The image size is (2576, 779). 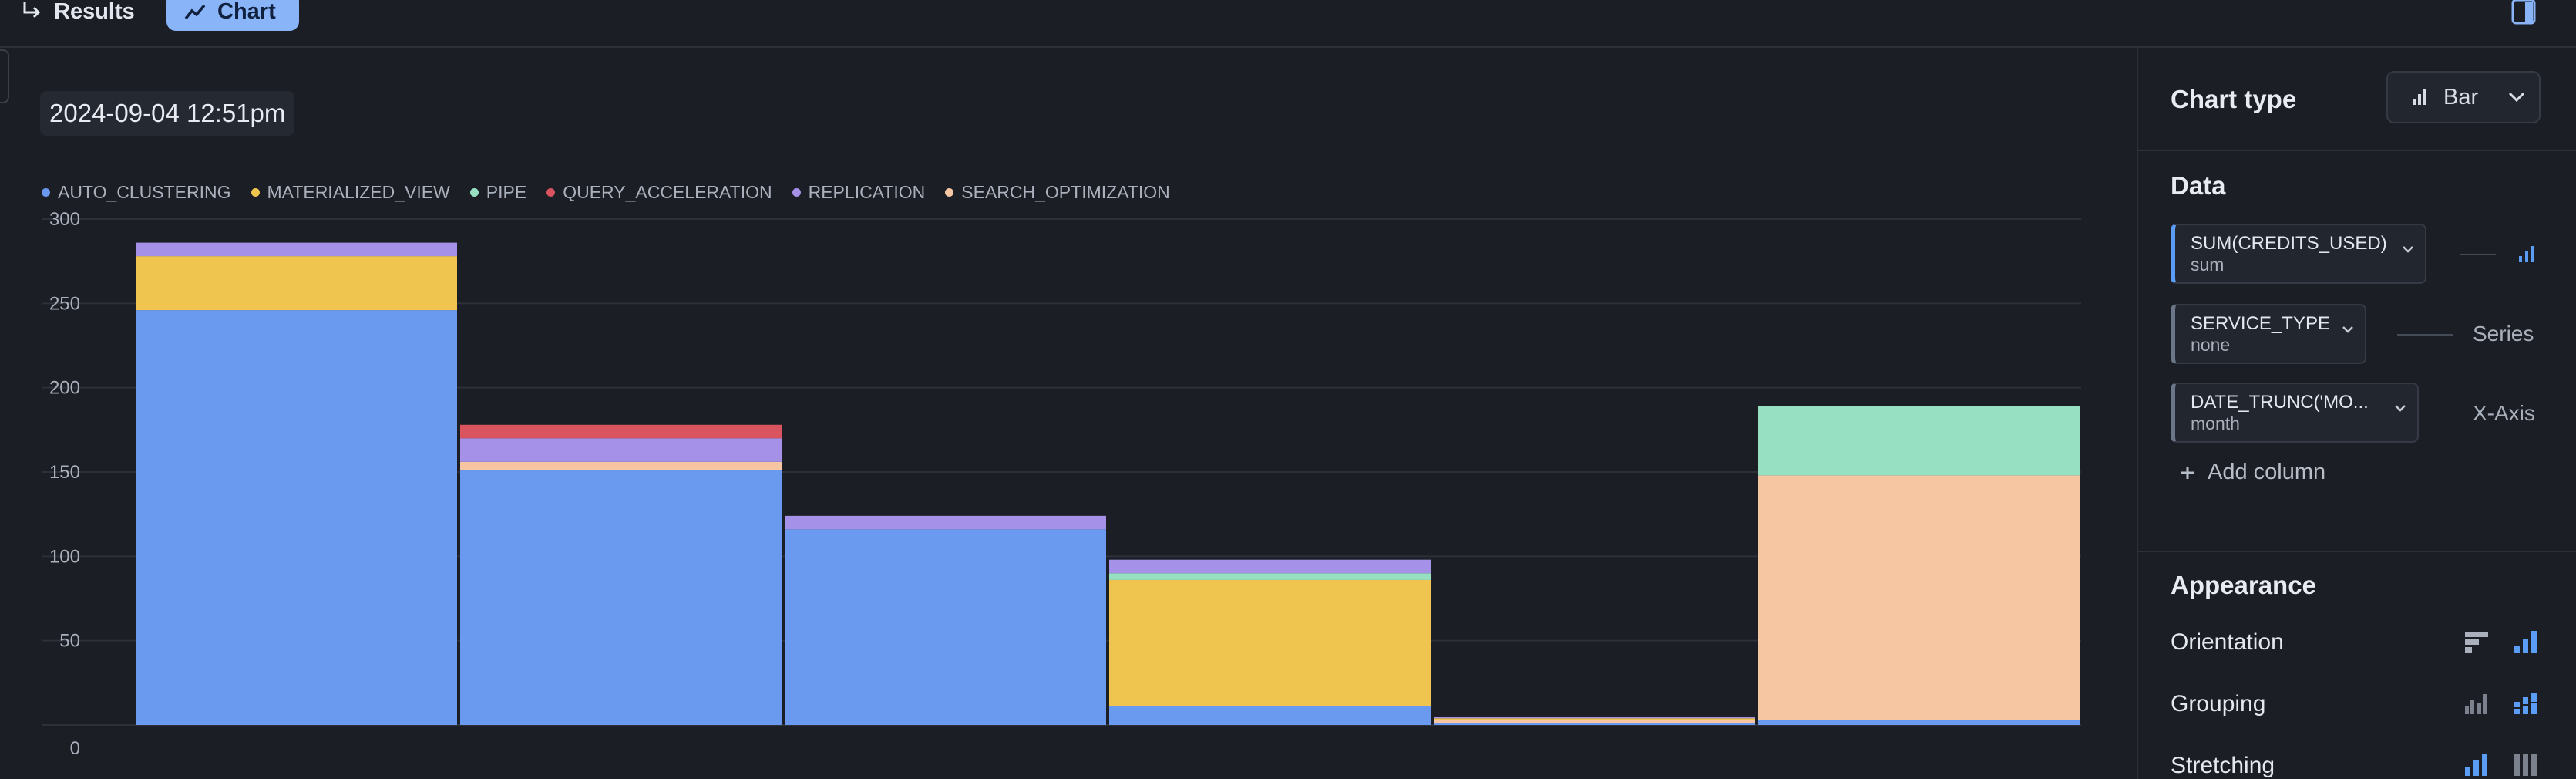 I want to click on line-chart-icon, so click(x=195, y=12).